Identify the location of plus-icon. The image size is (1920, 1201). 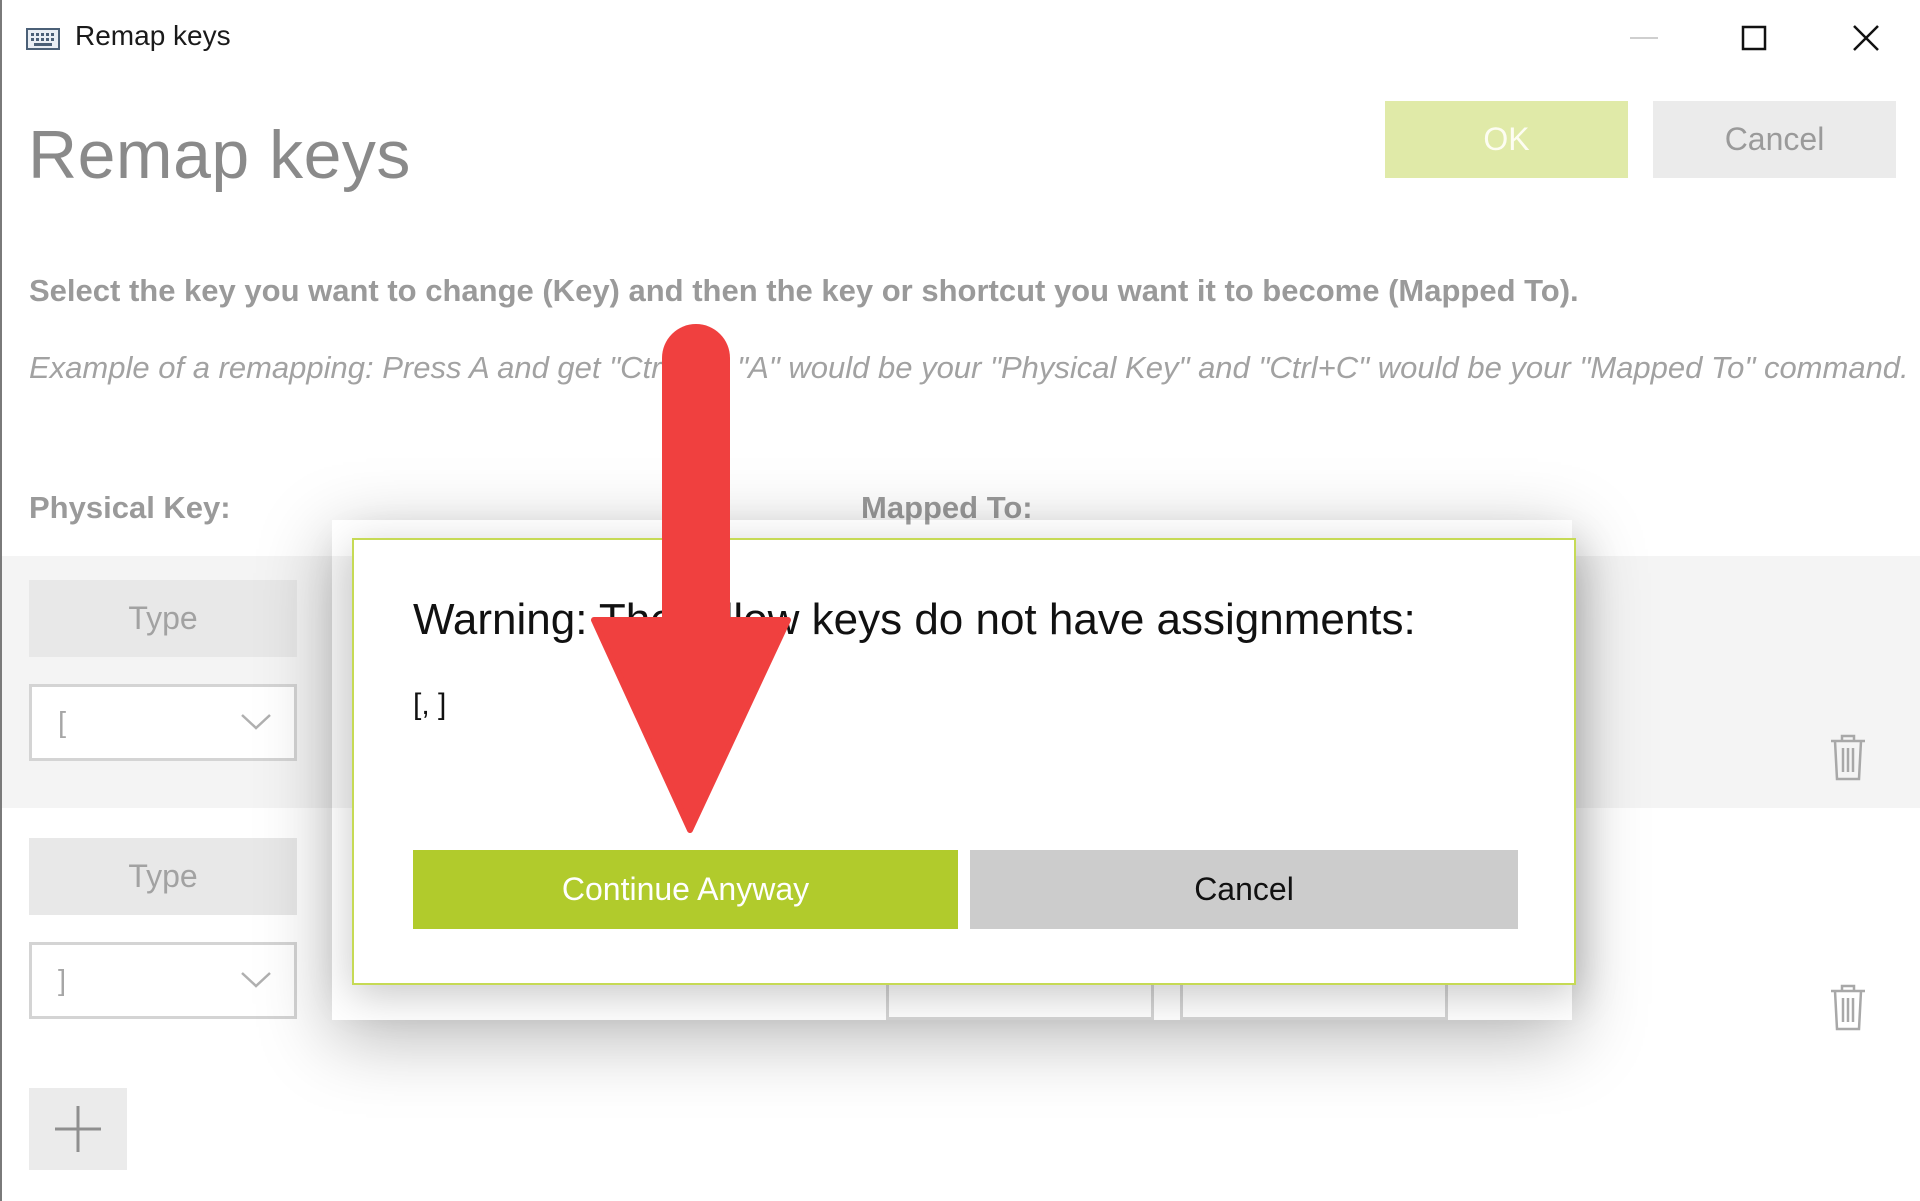
(78, 1129).